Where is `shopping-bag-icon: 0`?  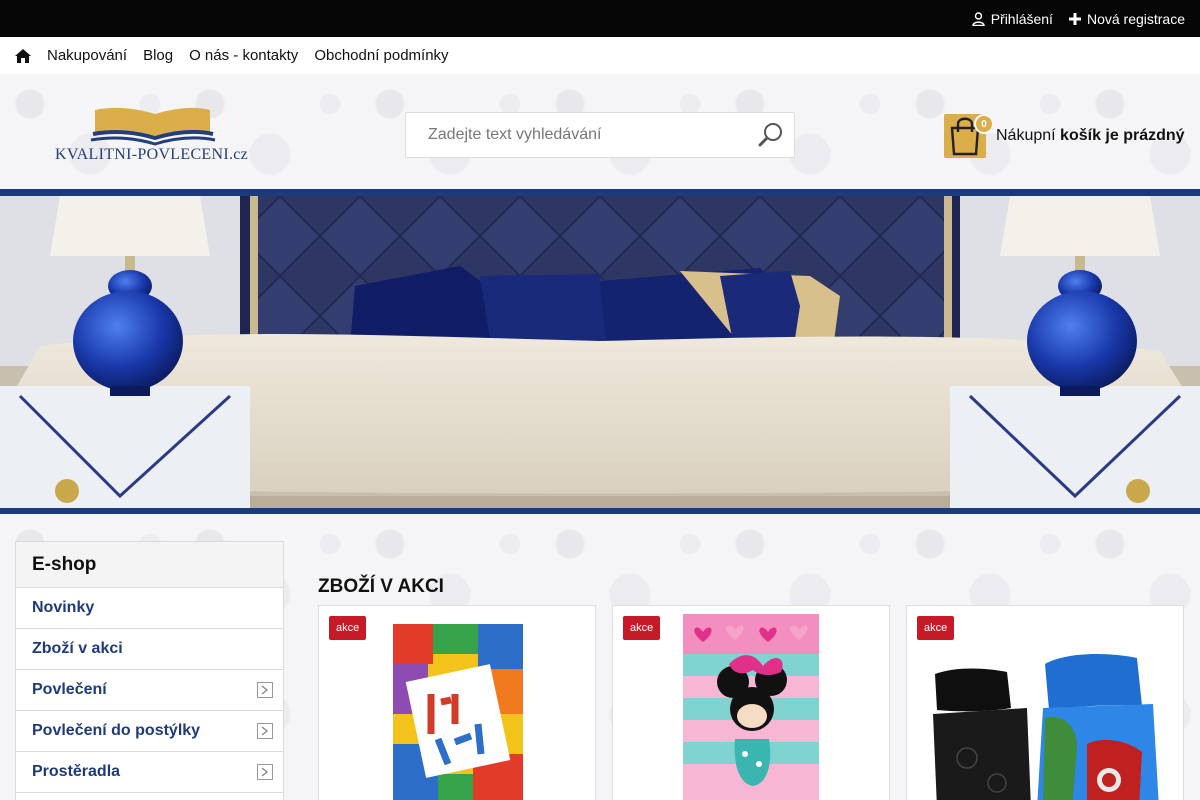 shopping-bag-icon: 0 is located at coordinates (969, 136).